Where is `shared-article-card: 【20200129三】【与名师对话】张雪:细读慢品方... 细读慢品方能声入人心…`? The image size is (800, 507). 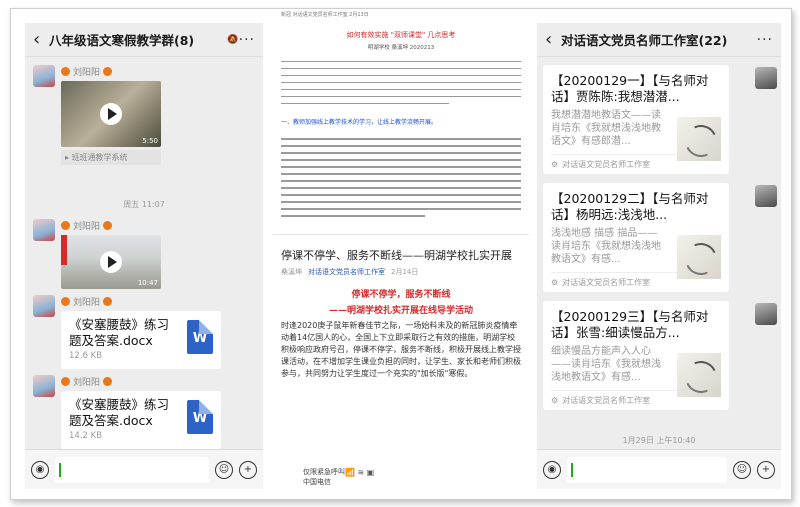 shared-article-card: 【20200129三】【与名师对话】张雪:细读慢品方... 细读慢品方能声入人心… is located at coordinates (636, 355).